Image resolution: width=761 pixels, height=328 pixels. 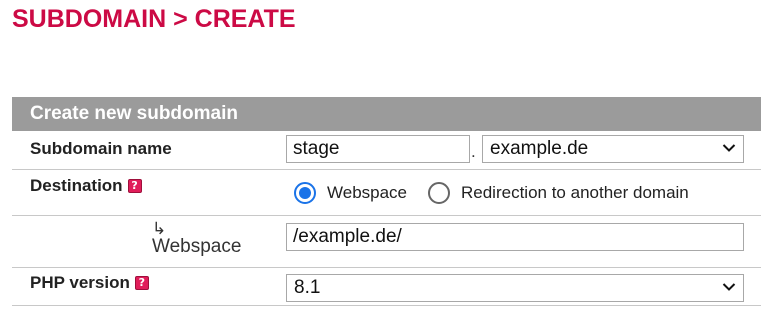 What do you see at coordinates (305, 193) in the screenshot?
I see `radio-webspace` at bounding box center [305, 193].